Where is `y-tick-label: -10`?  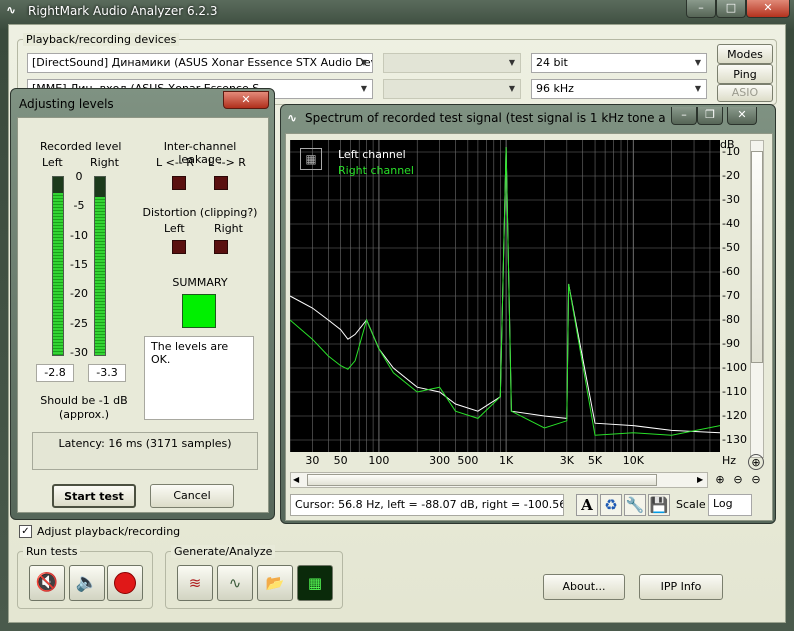
y-tick-label: -10 is located at coordinates (731, 151).